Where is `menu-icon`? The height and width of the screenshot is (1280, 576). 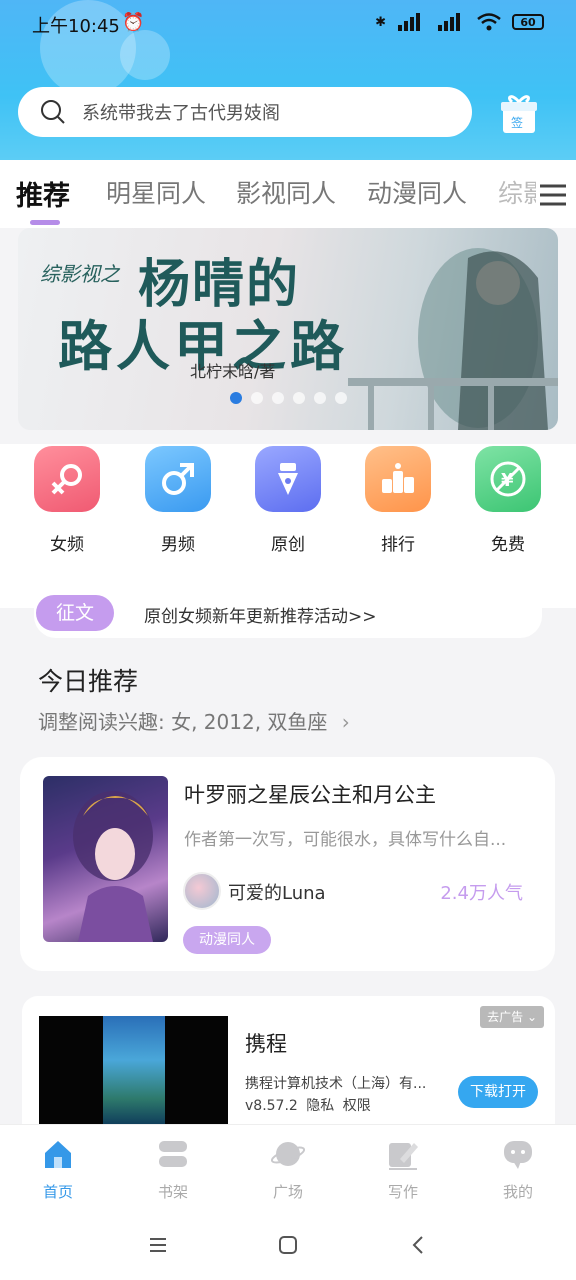 menu-icon is located at coordinates (553, 195).